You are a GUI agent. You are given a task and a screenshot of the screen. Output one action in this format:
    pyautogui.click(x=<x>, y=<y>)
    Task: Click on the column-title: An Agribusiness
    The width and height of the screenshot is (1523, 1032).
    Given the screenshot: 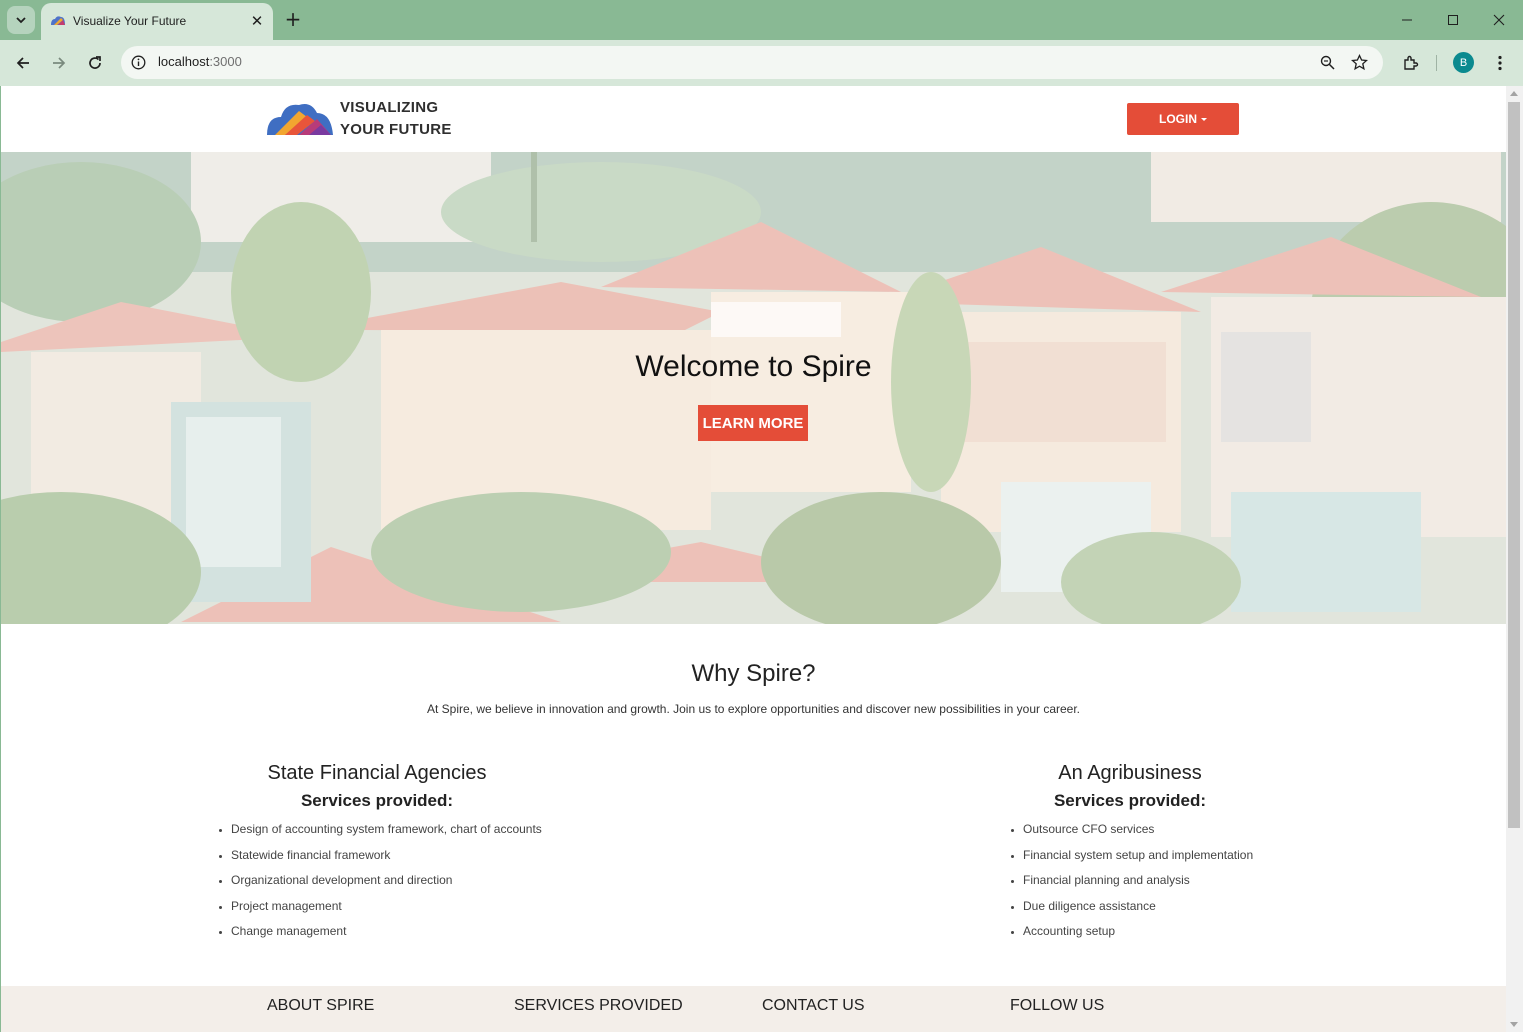 What is the action you would take?
    pyautogui.click(x=1130, y=773)
    